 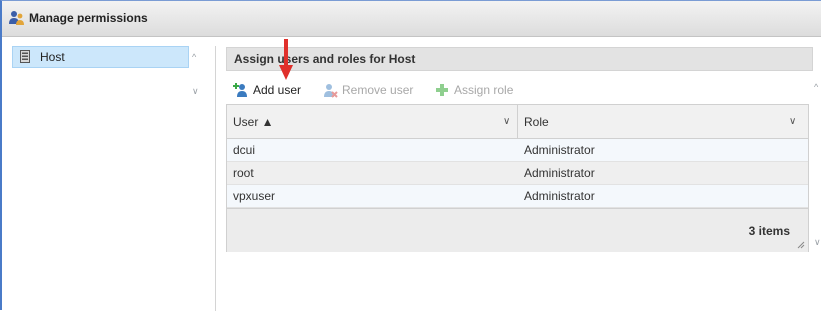 What do you see at coordinates (286, 59) in the screenshot?
I see `annotation-arrow-icon` at bounding box center [286, 59].